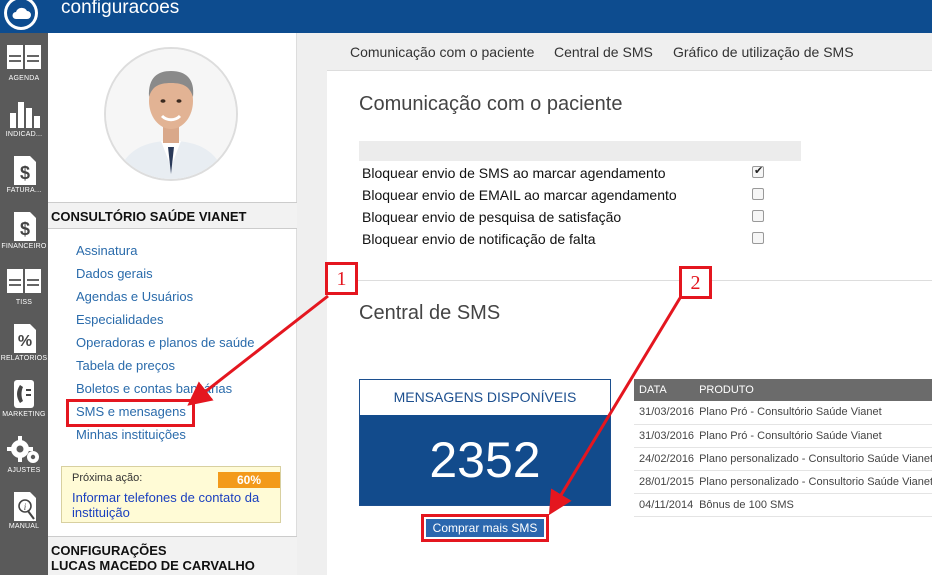 This screenshot has width=932, height=575. I want to click on percent-doc-icon: %, so click(25, 338).